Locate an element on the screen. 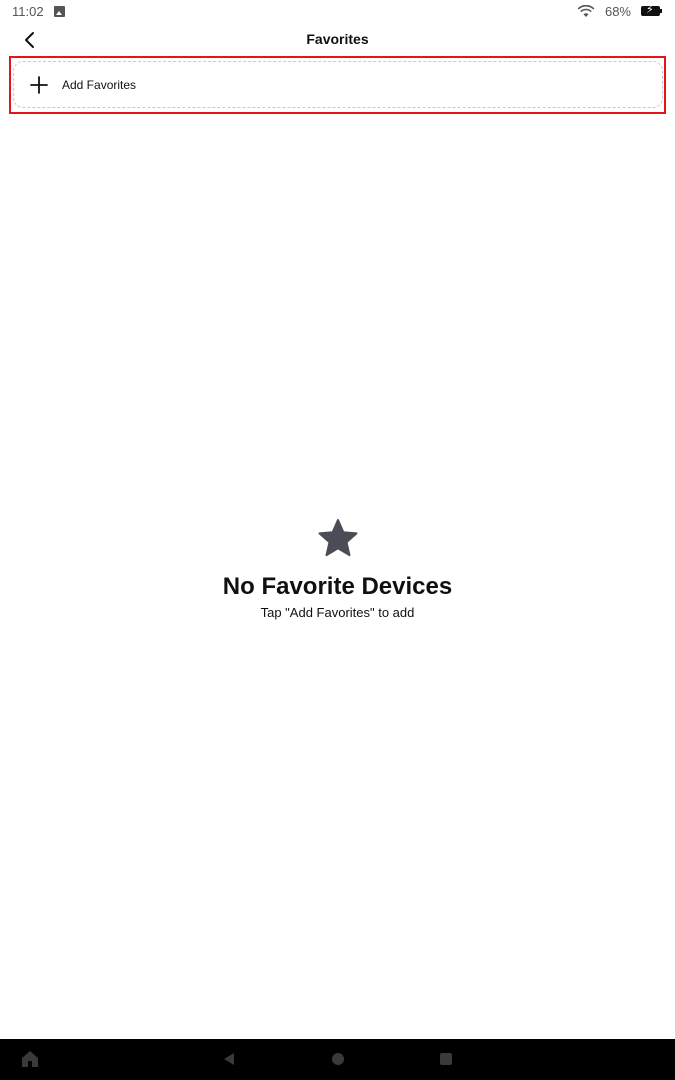  battery-percent: 68% is located at coordinates (617, 11).